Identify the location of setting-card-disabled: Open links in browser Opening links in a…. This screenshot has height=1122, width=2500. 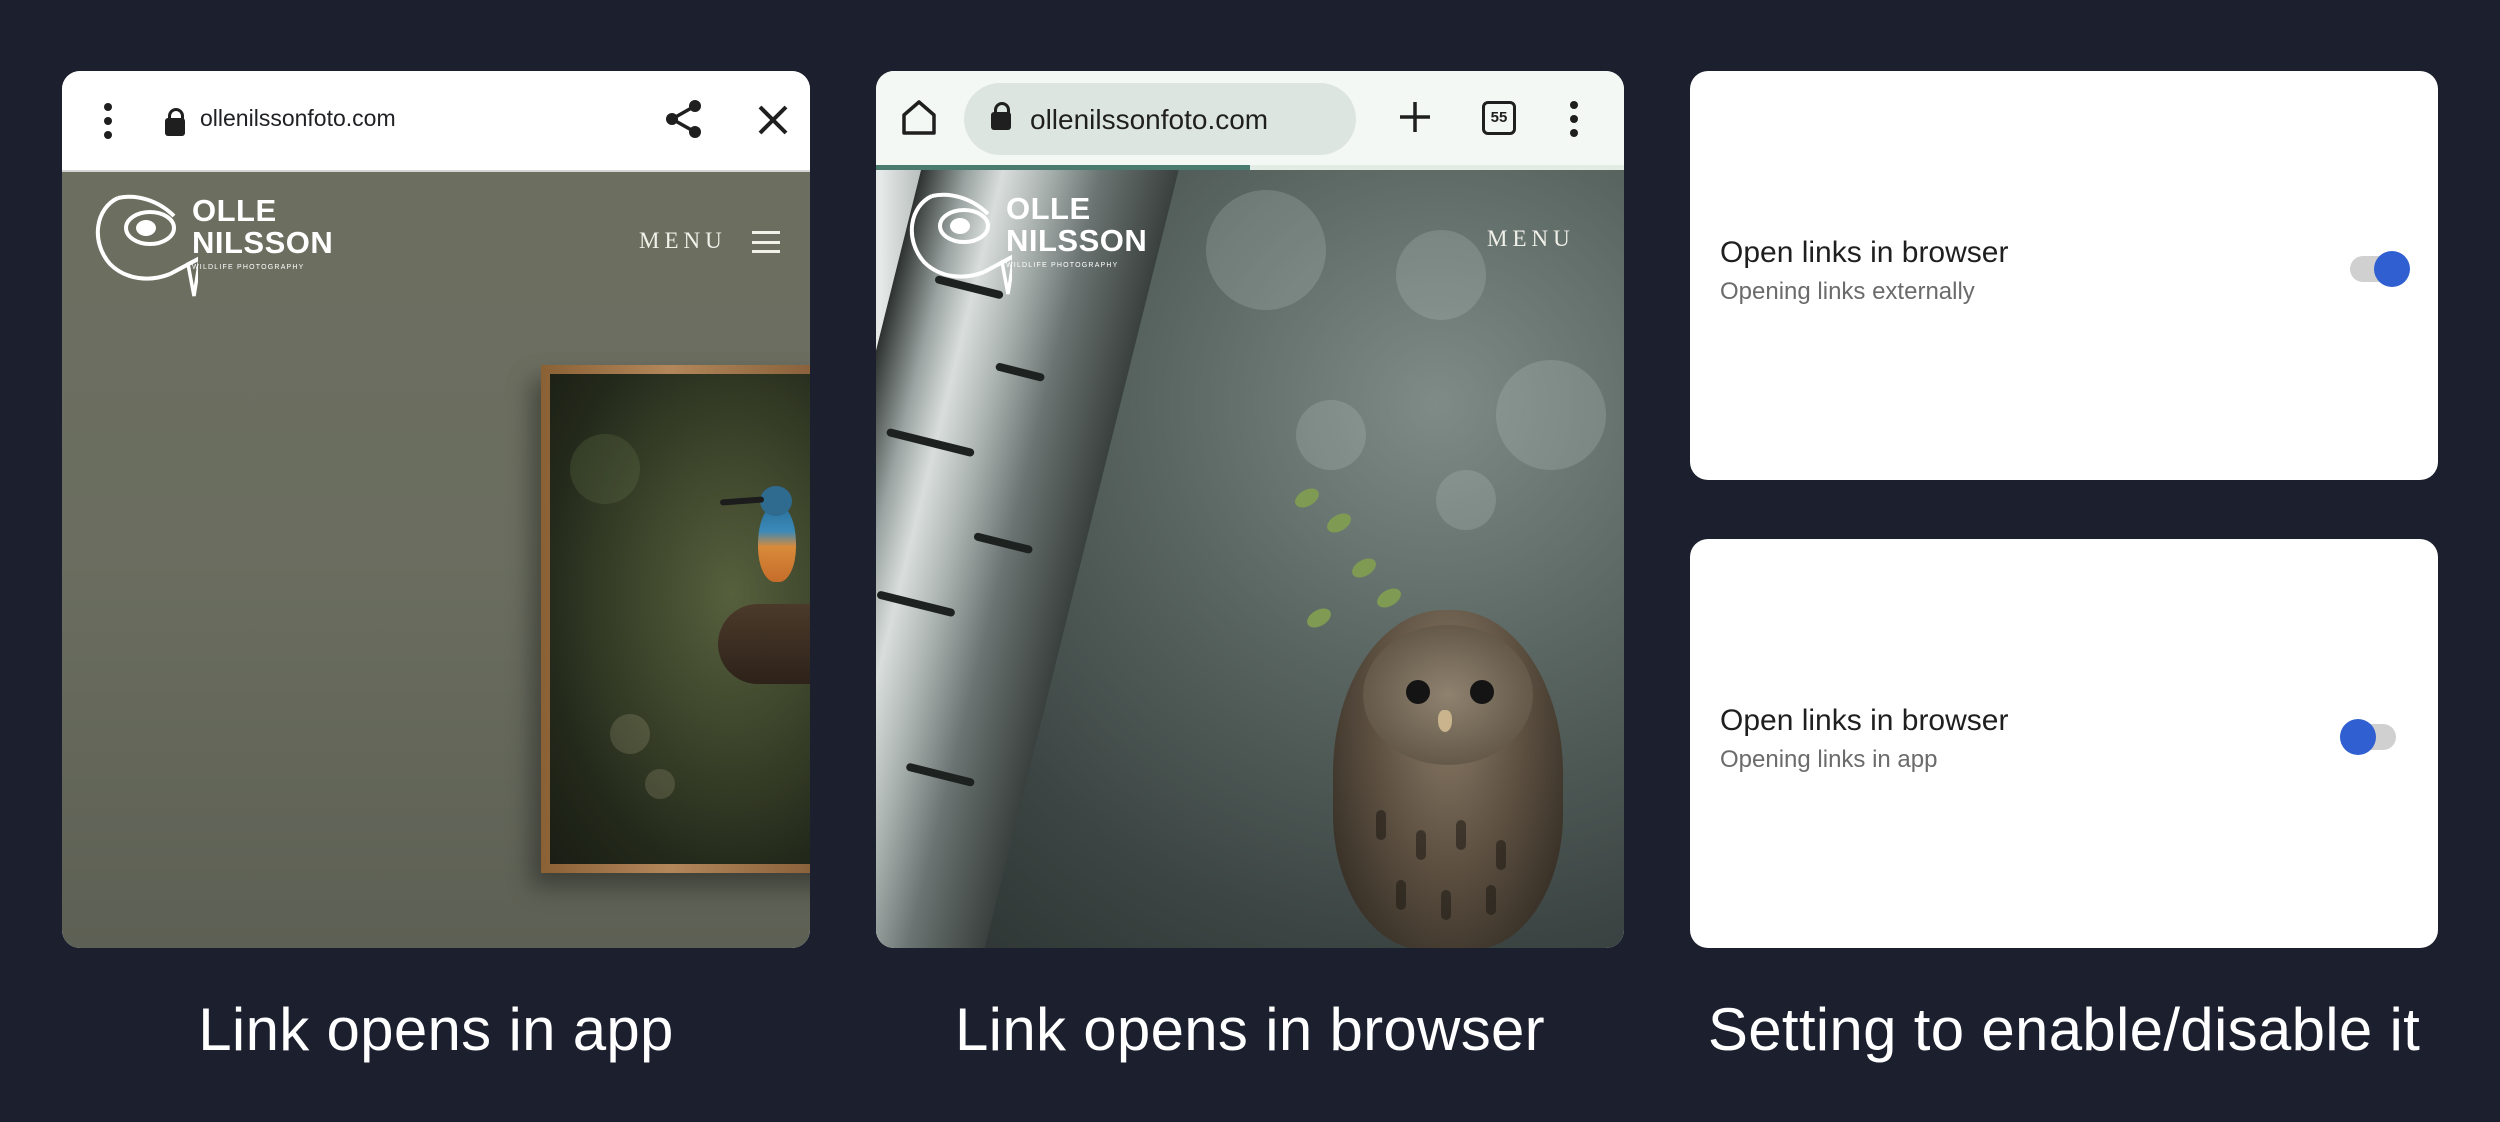
(2064, 743).